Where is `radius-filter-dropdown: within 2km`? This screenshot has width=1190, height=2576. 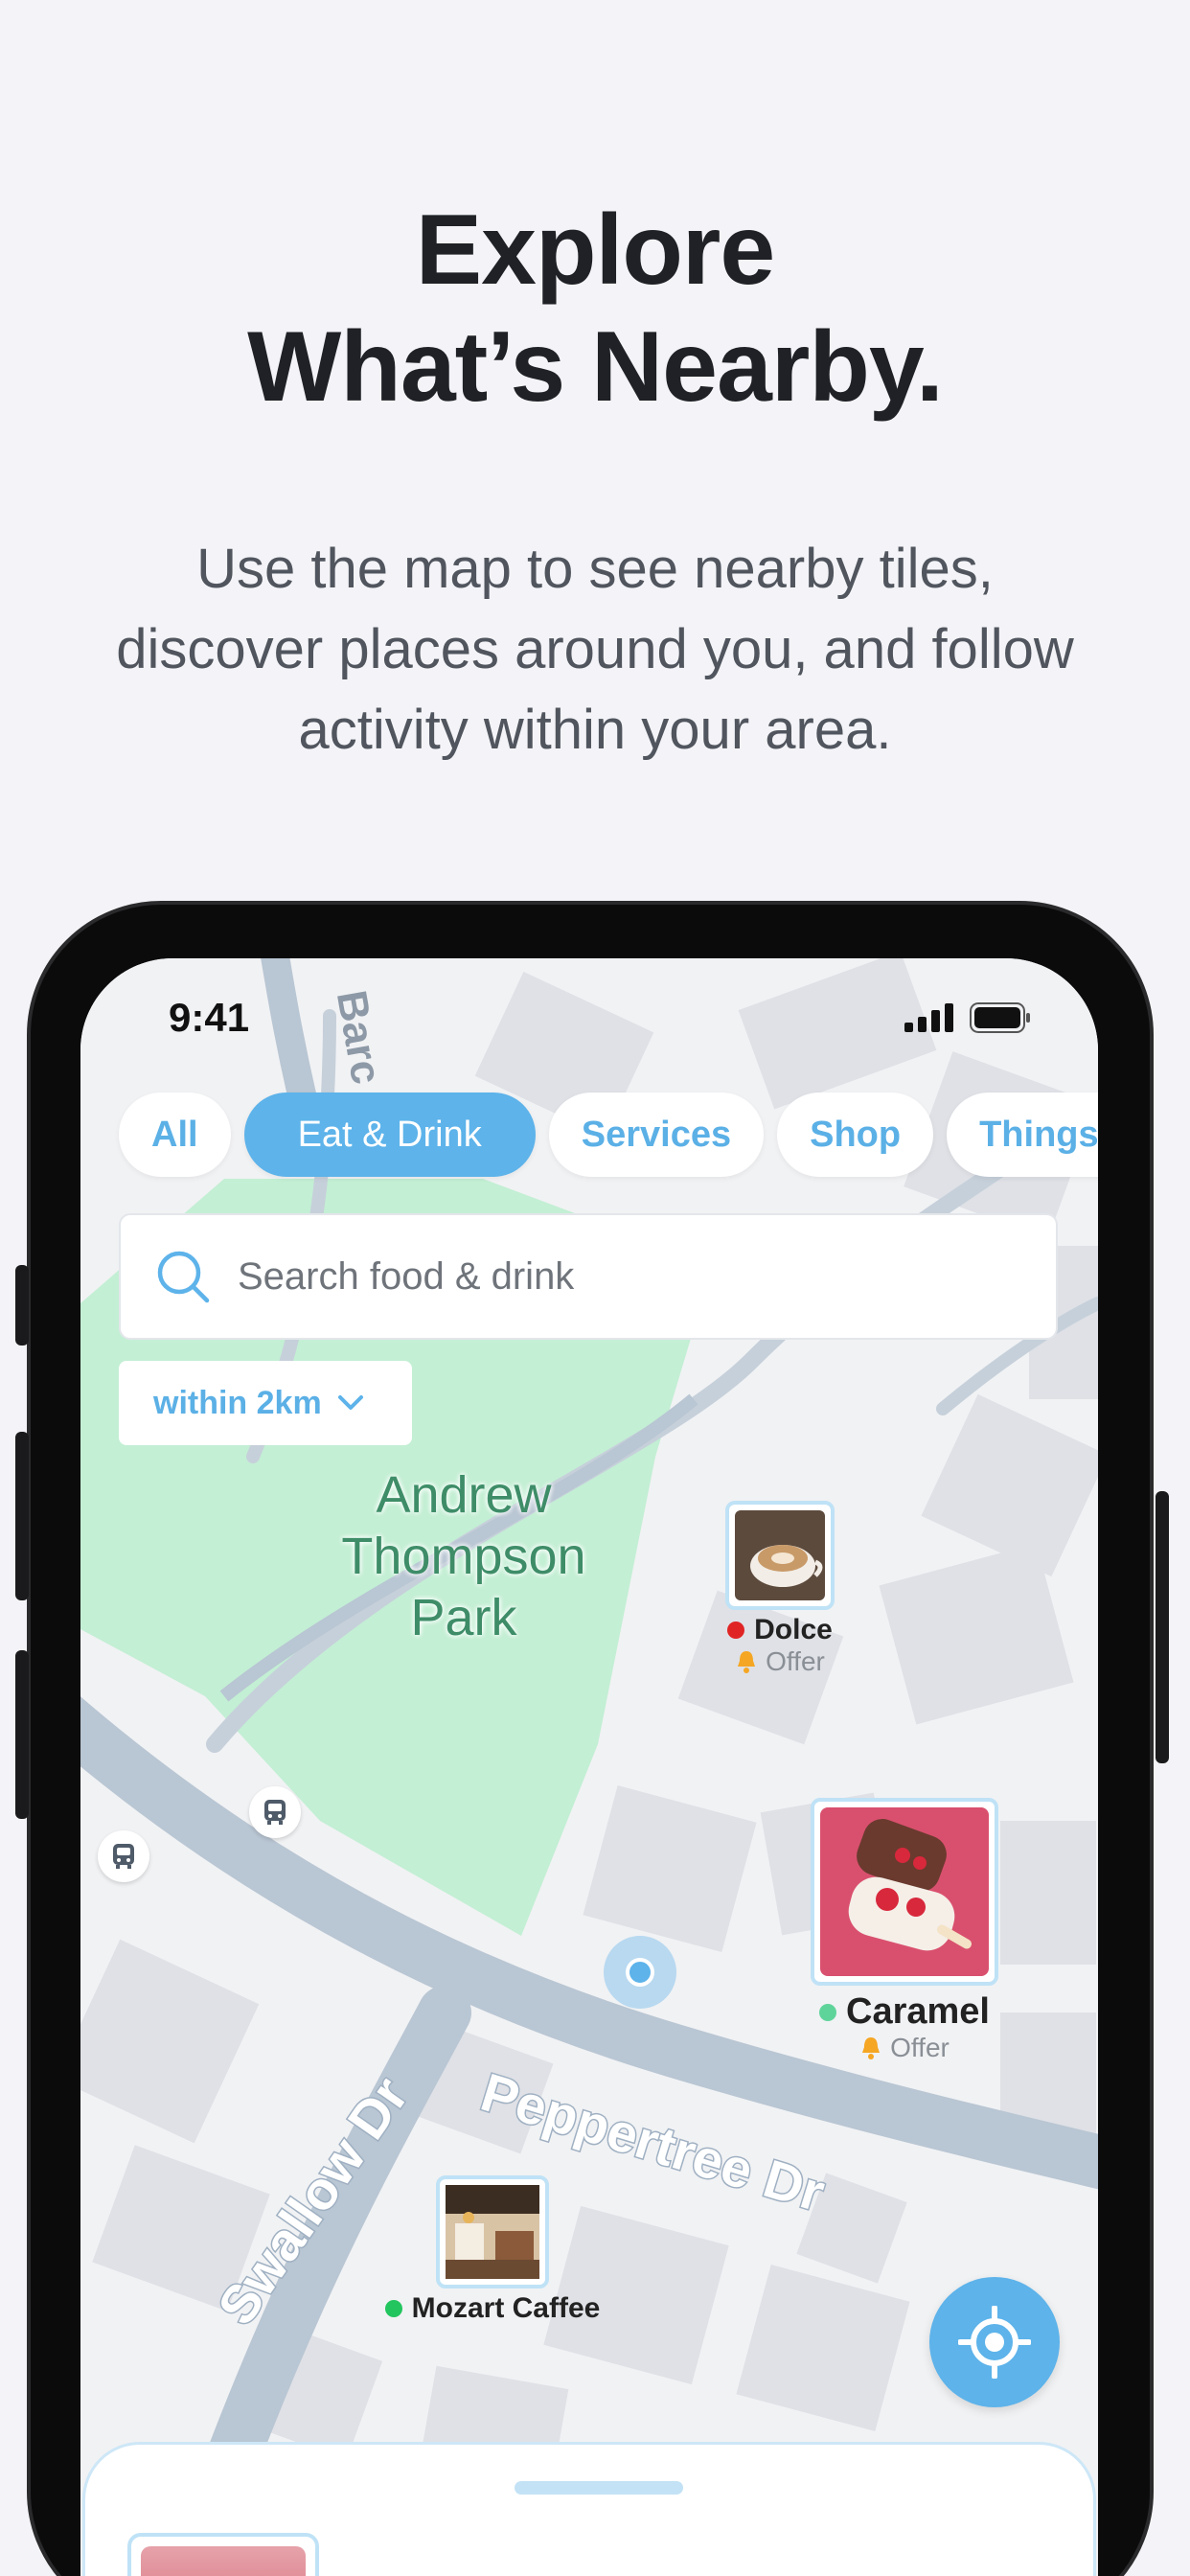
radius-filter-dropdown: within 2km is located at coordinates (265, 1403).